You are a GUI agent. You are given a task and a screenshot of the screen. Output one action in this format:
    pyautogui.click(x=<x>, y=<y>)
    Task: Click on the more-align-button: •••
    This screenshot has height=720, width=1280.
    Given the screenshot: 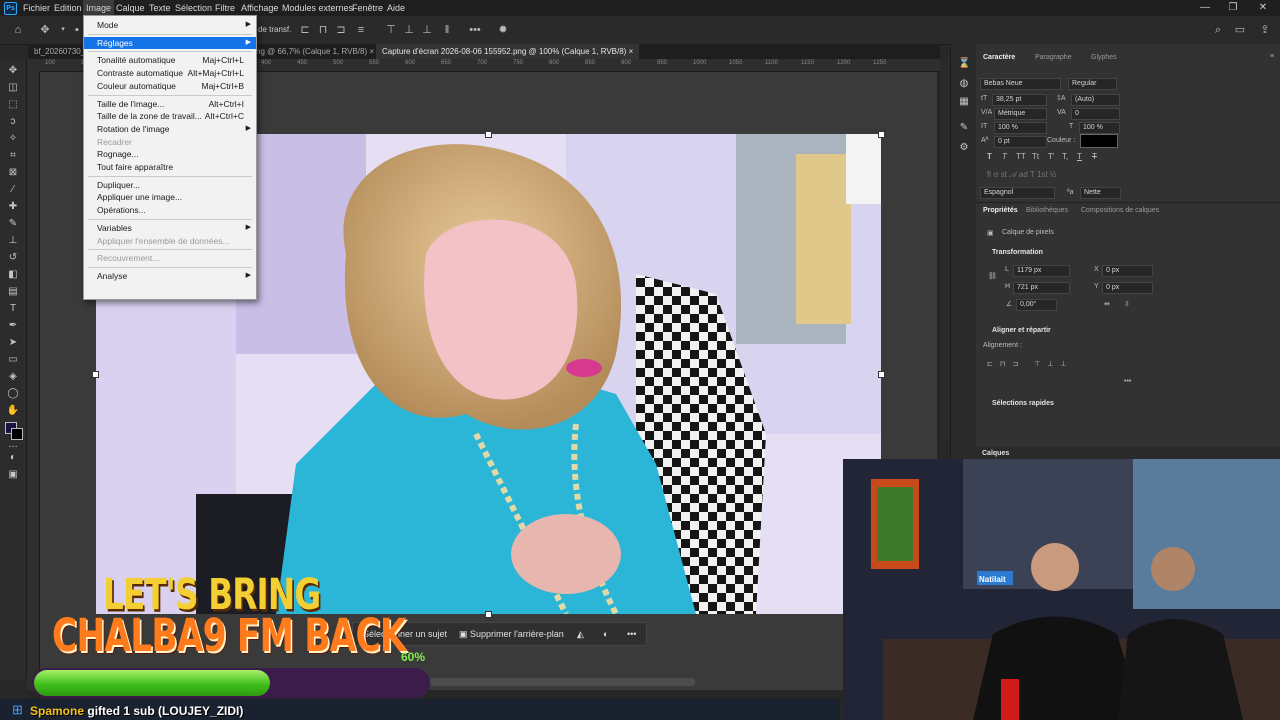 What is the action you would take?
    pyautogui.click(x=1127, y=381)
    